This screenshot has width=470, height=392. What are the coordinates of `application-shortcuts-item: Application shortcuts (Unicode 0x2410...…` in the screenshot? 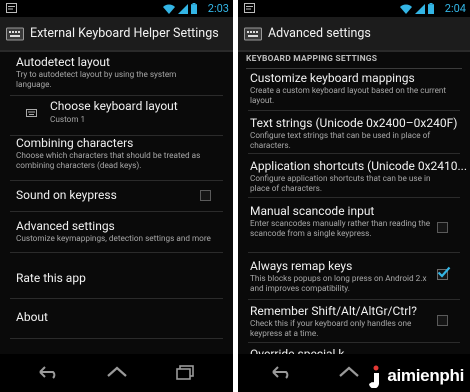 It's located at (354, 176).